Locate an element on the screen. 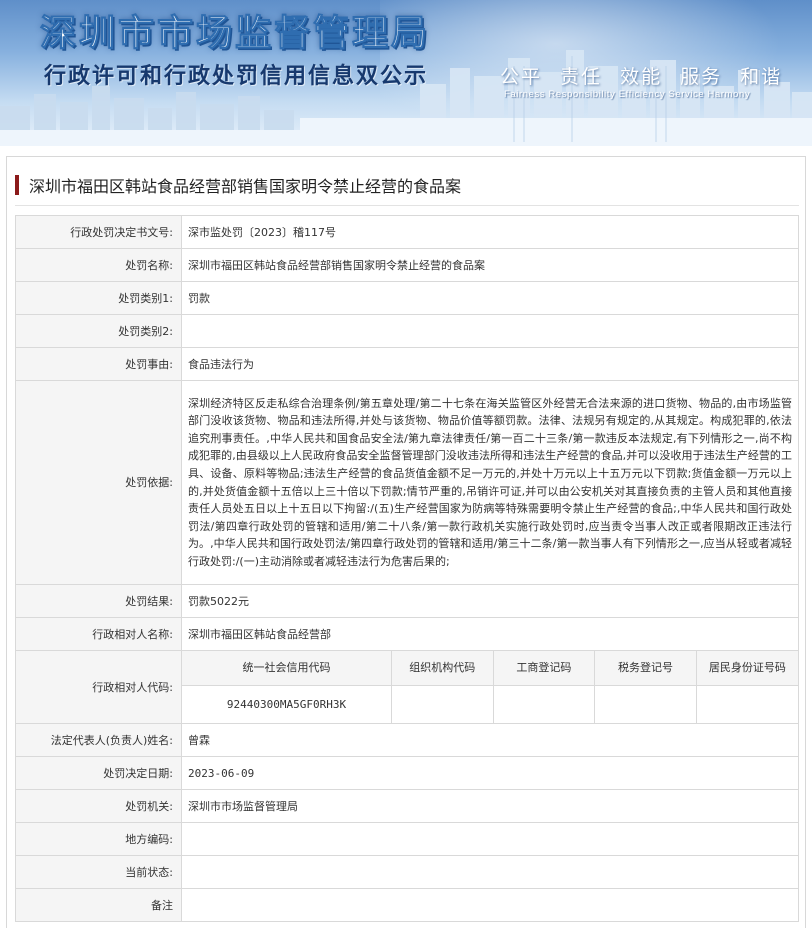 This screenshot has width=812, height=928. title-accent-bar is located at coordinates (17, 185).